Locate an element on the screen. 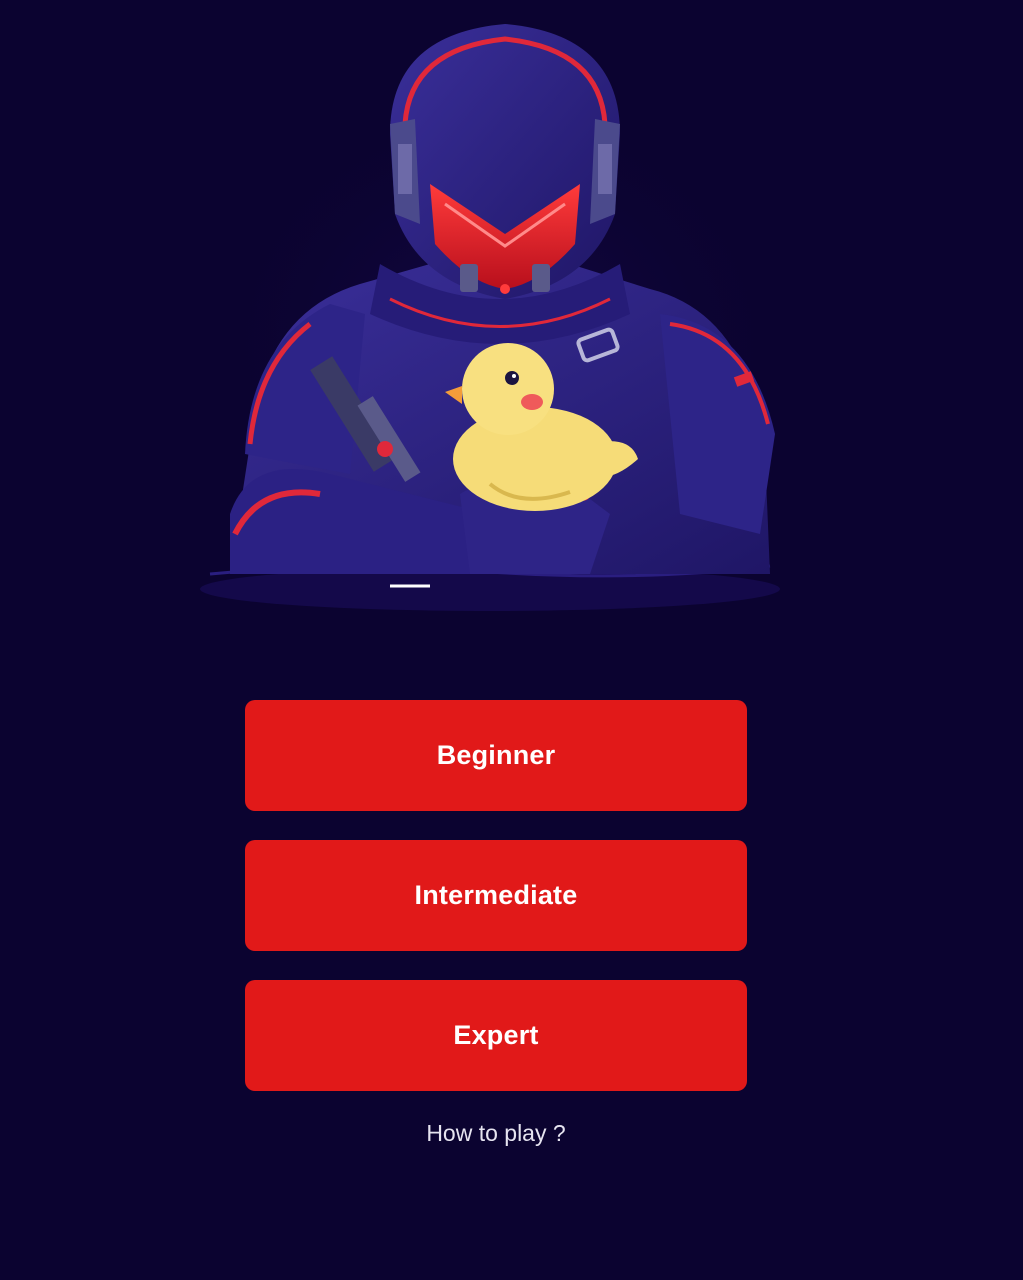  how-to-play-link: How to play ? is located at coordinates (496, 1133).